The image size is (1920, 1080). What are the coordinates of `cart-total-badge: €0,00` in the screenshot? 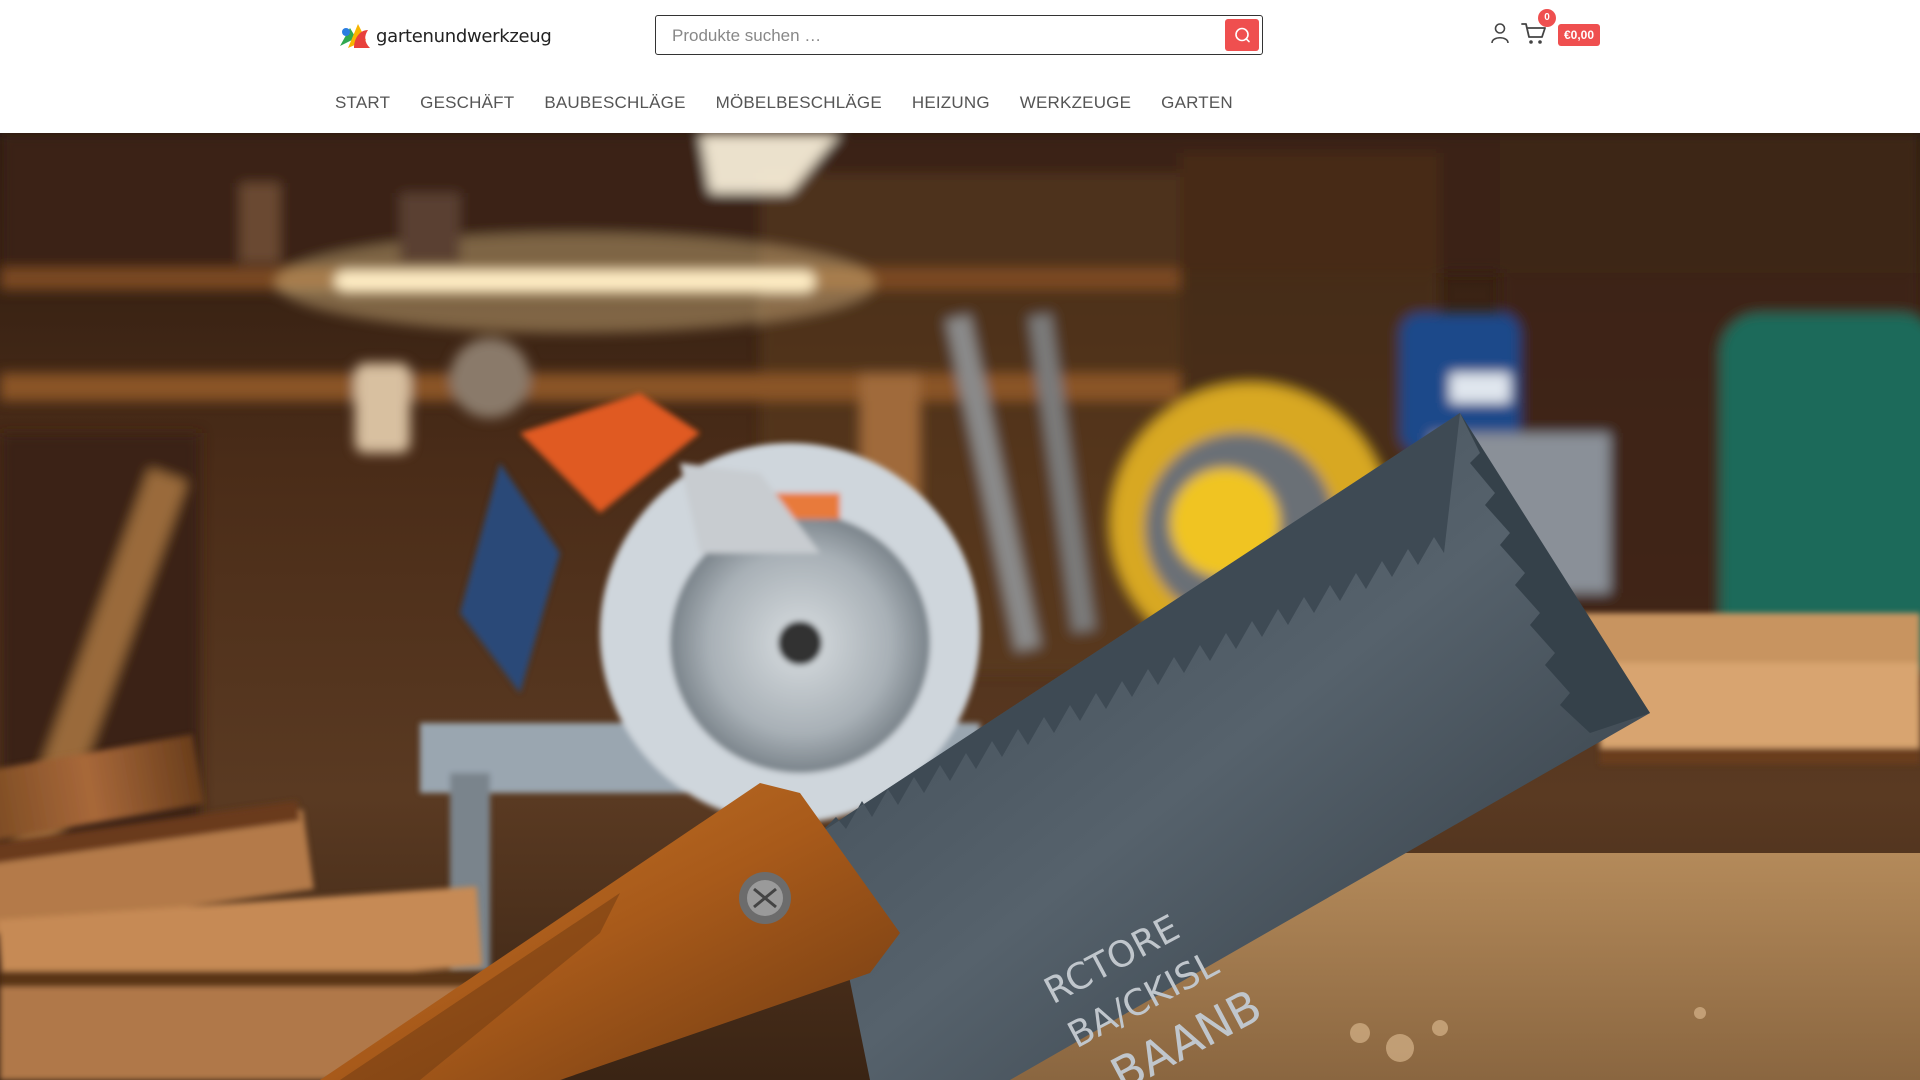 It's located at (1579, 35).